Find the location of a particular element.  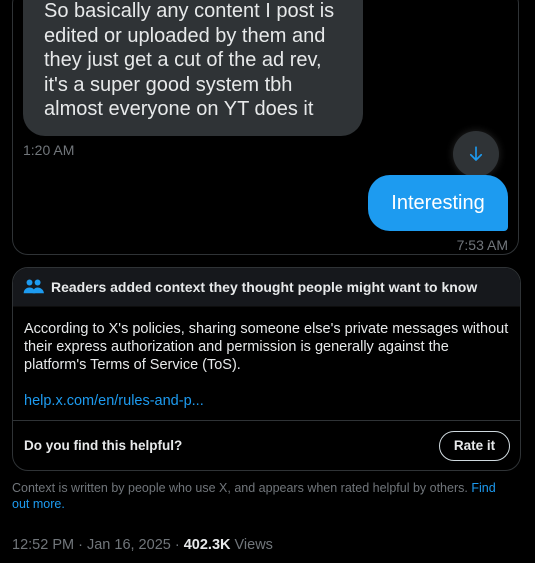

outgoing-message-bubble: Interesting is located at coordinates (438, 203).